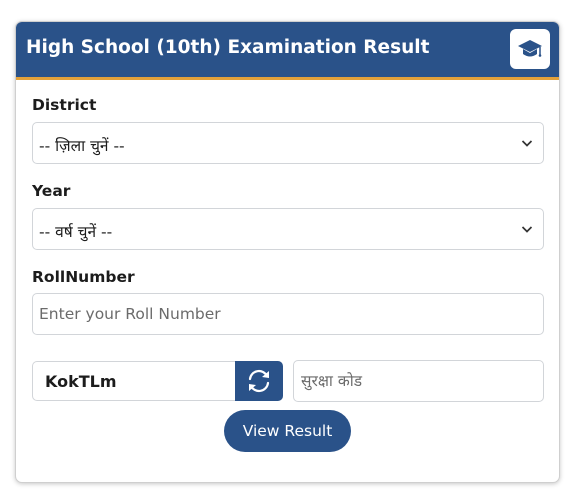 The height and width of the screenshot is (498, 575). Describe the element at coordinates (288, 229) in the screenshot. I see `year-select: -- वर्ष चुनें --` at that location.